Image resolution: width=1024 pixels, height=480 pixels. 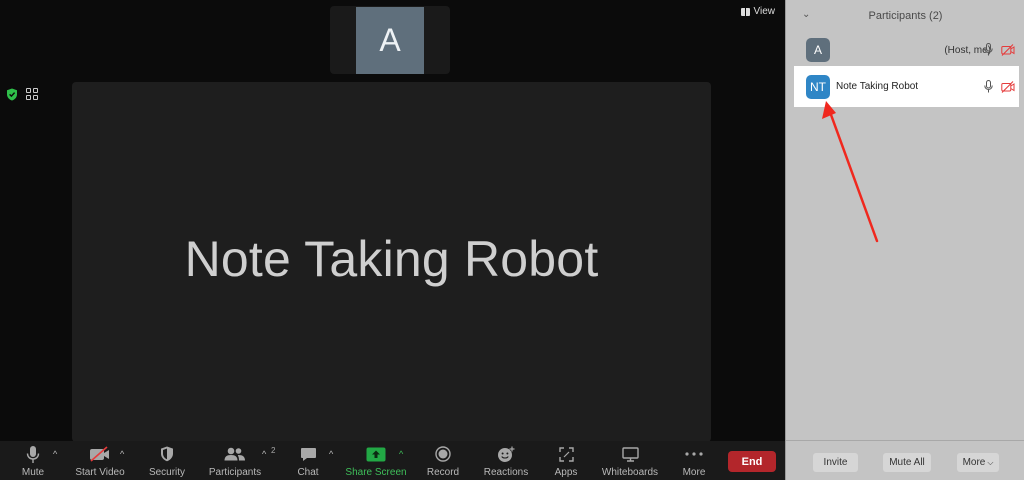 What do you see at coordinates (566, 454) in the screenshot?
I see `apps-icon` at bounding box center [566, 454].